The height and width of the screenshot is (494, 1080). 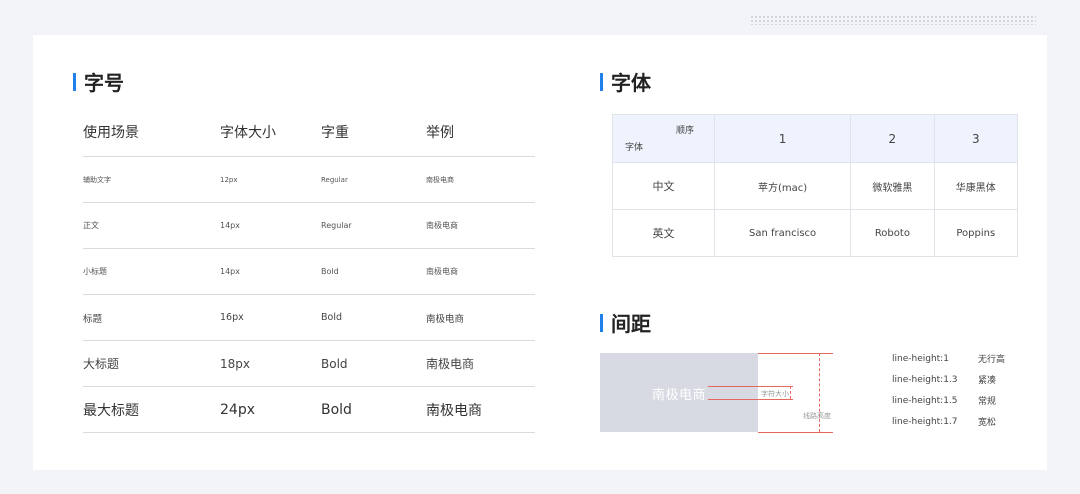 What do you see at coordinates (309, 180) in the screenshot?
I see `table-row: 辅助文字 12px Regular 南极电商` at bounding box center [309, 180].